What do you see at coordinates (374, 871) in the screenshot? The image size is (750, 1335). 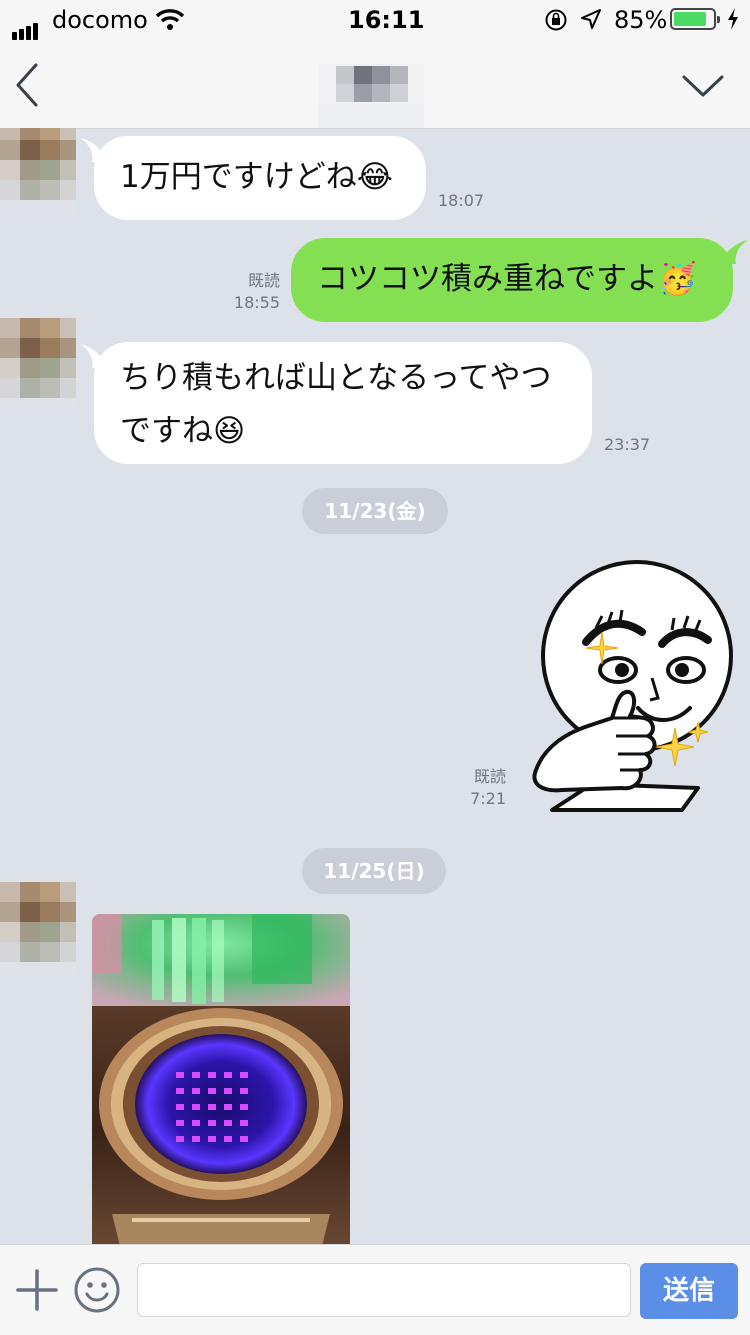 I see `date-separator: 11/25(日)` at bounding box center [374, 871].